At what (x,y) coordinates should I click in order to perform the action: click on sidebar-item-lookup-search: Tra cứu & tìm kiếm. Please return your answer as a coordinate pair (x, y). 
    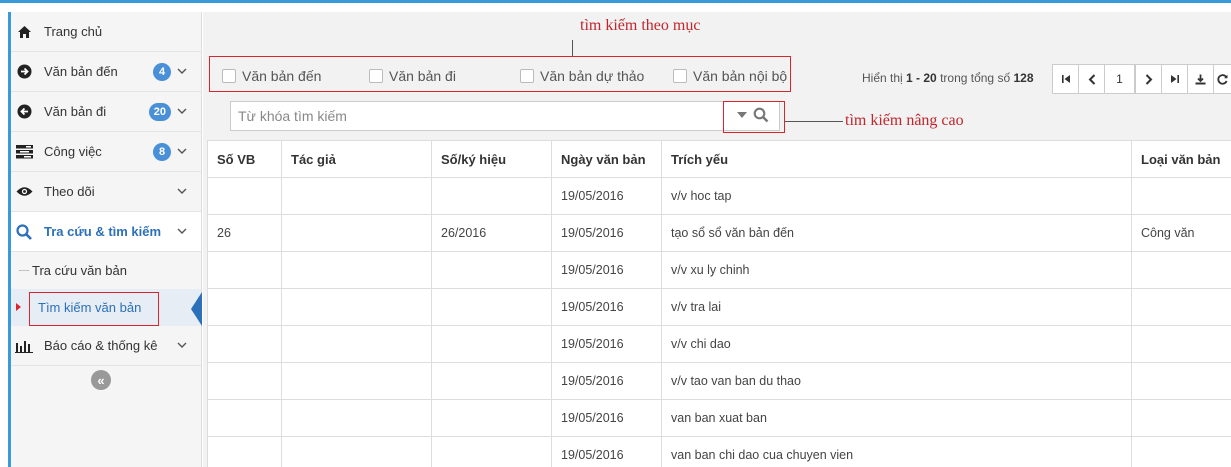
    Looking at the image, I should click on (106, 232).